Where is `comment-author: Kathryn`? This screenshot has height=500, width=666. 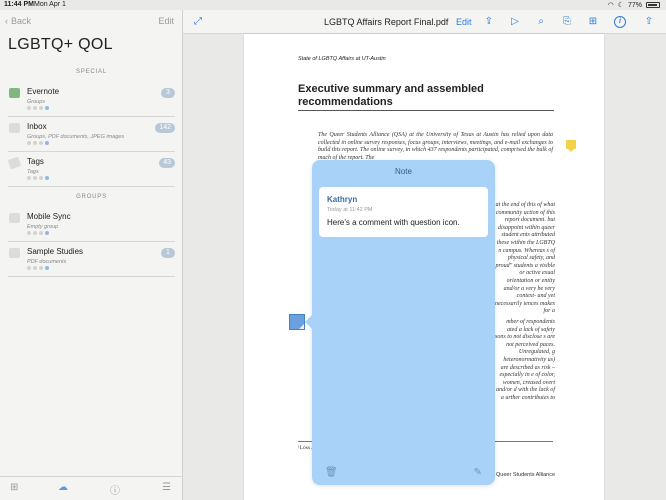 comment-author: Kathryn is located at coordinates (342, 199).